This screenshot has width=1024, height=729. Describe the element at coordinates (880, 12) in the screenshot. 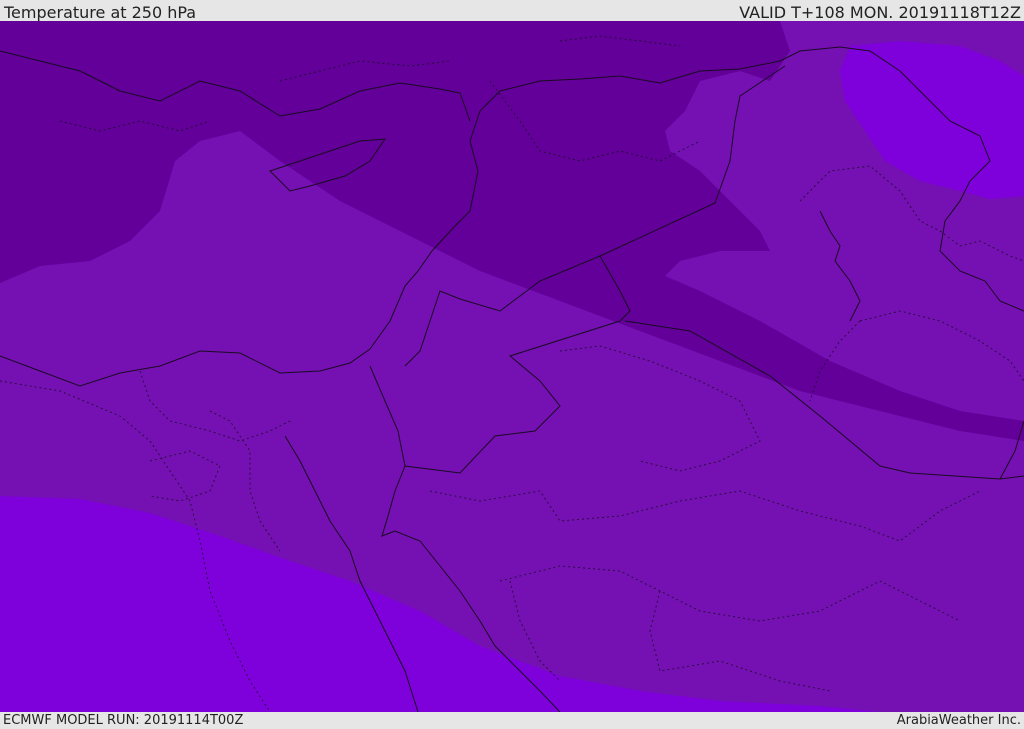

I see `valid-time-label: VALID T+108 MON. 20191118T12Z` at that location.